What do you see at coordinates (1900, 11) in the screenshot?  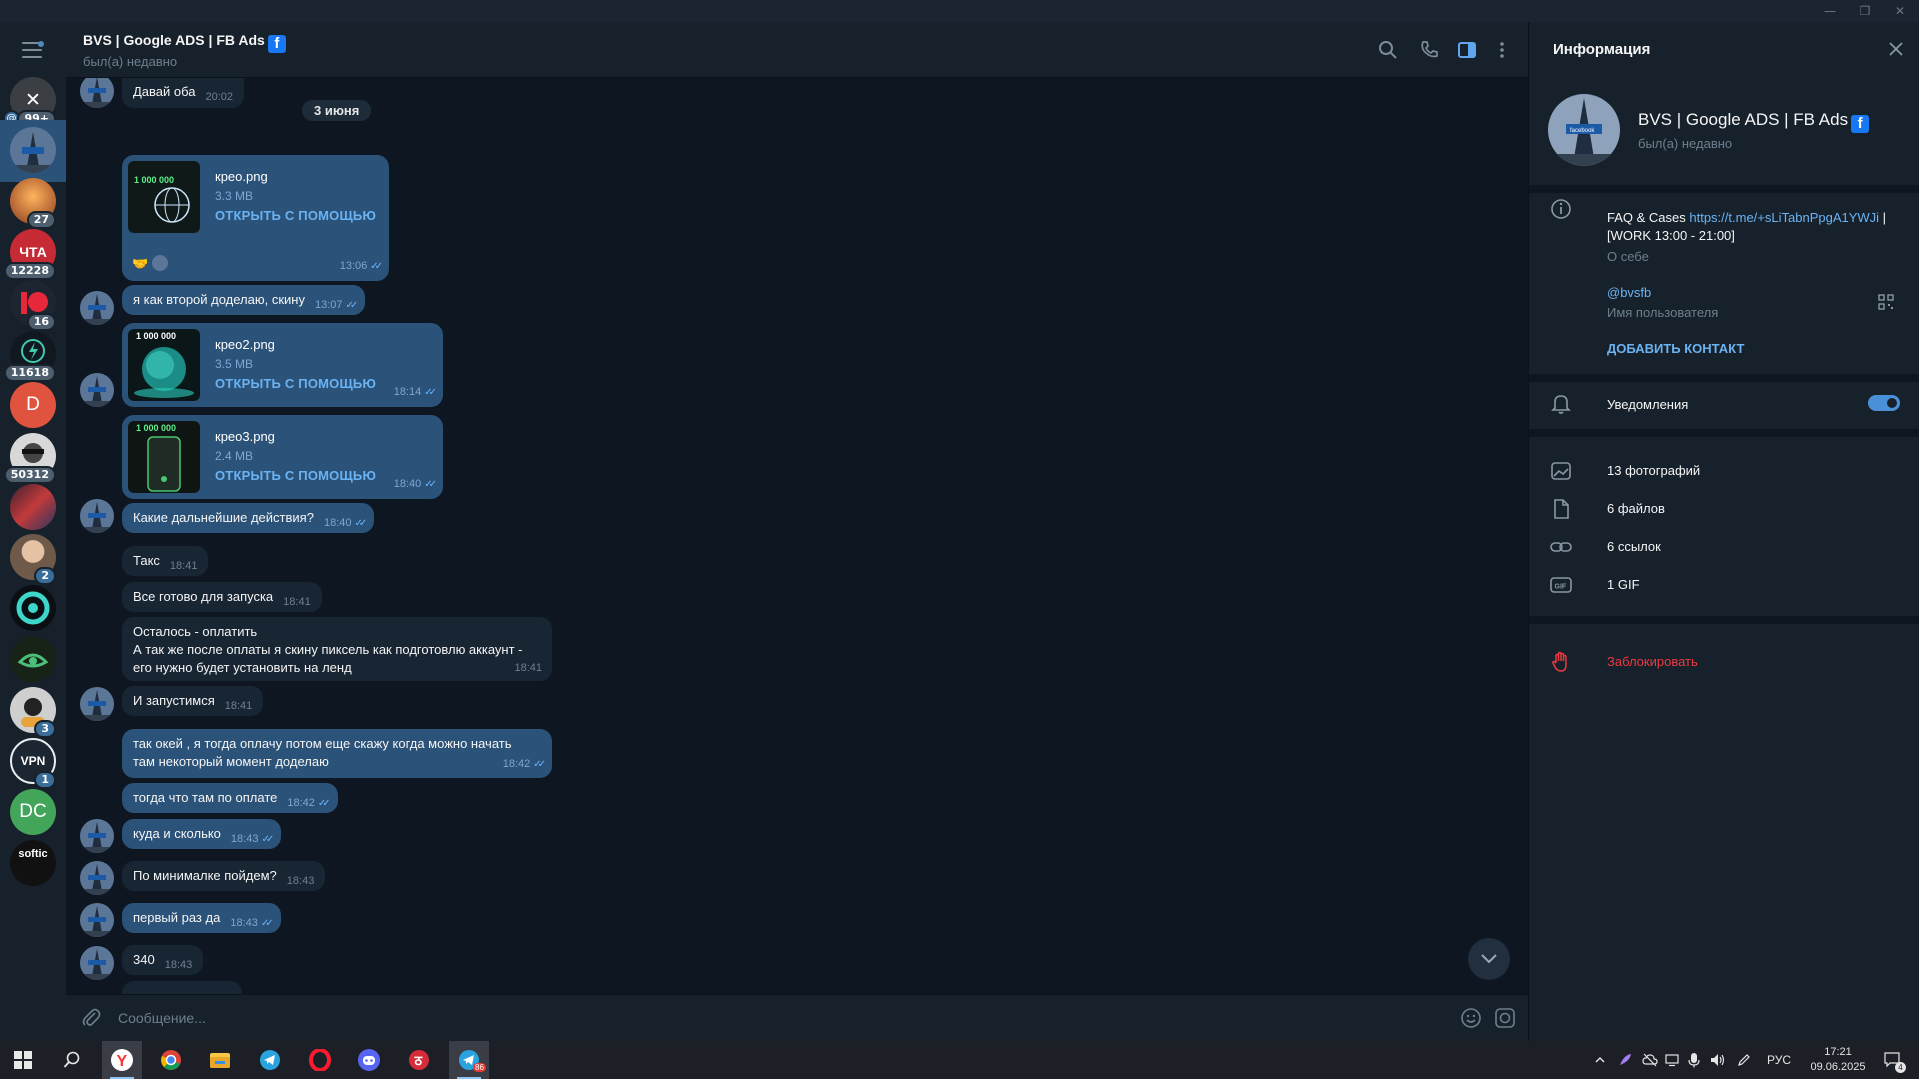 I see `window-close-icon: ✕` at bounding box center [1900, 11].